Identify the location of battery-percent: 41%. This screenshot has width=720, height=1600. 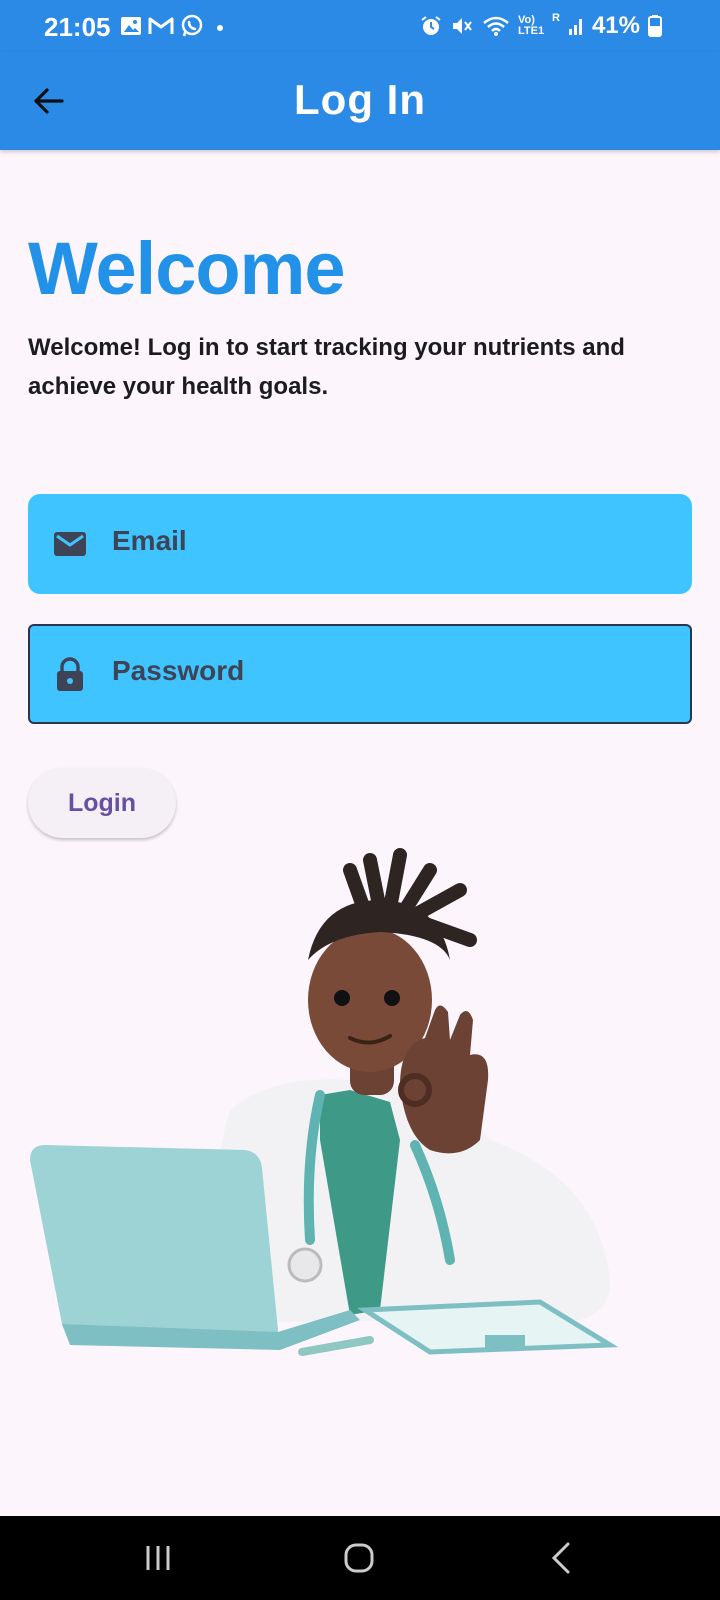
(615, 25).